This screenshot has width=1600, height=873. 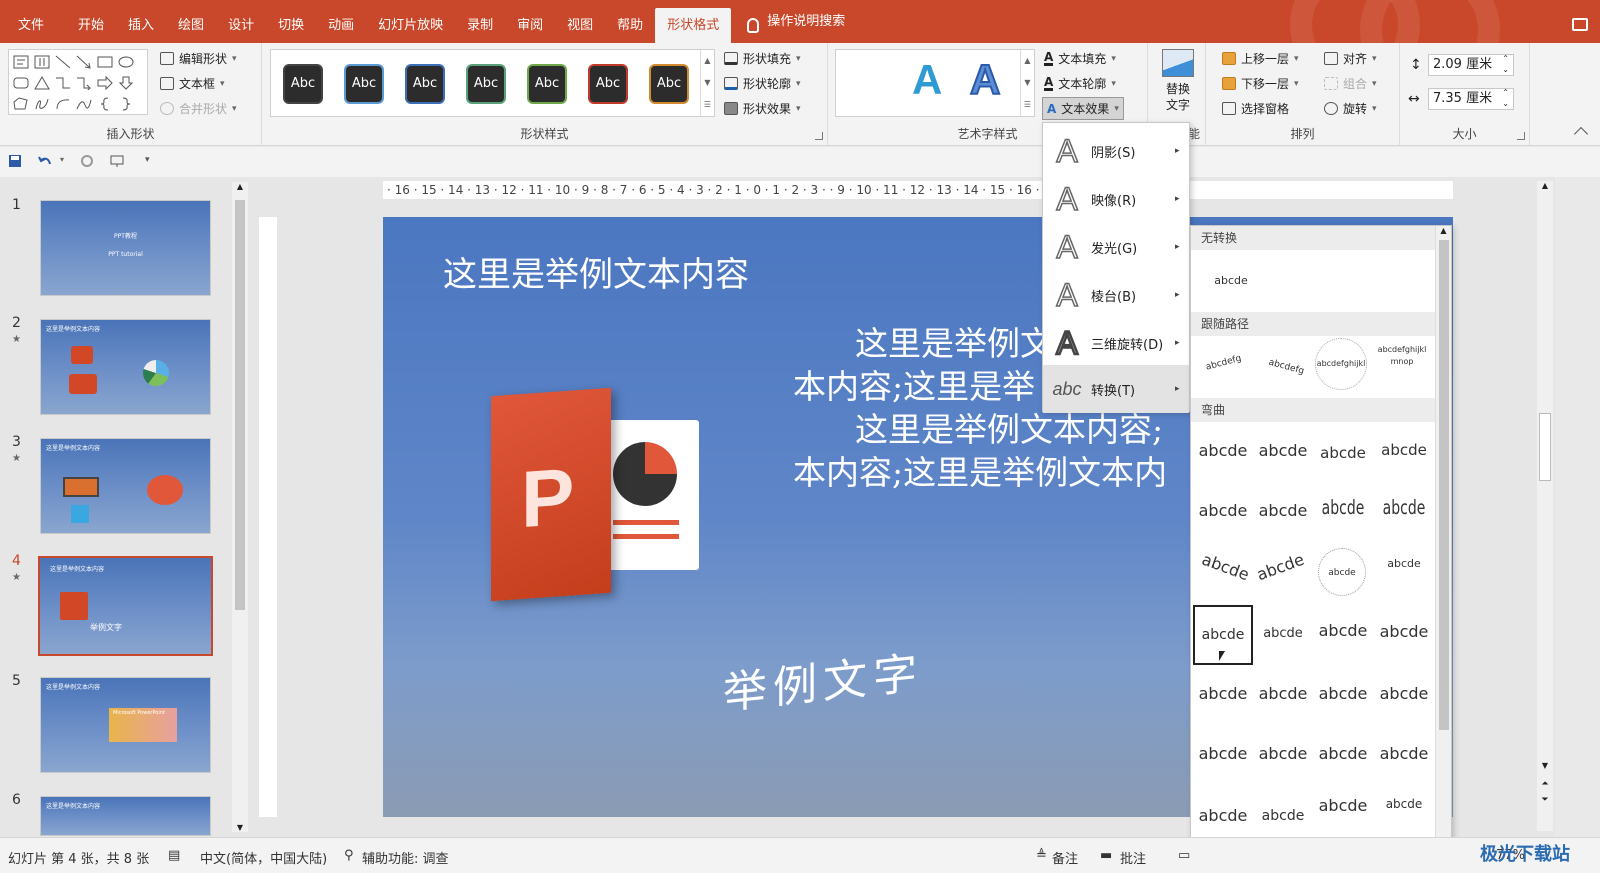 What do you see at coordinates (596, 271) in the screenshot?
I see `slide-title: 这里是举例文本内容` at bounding box center [596, 271].